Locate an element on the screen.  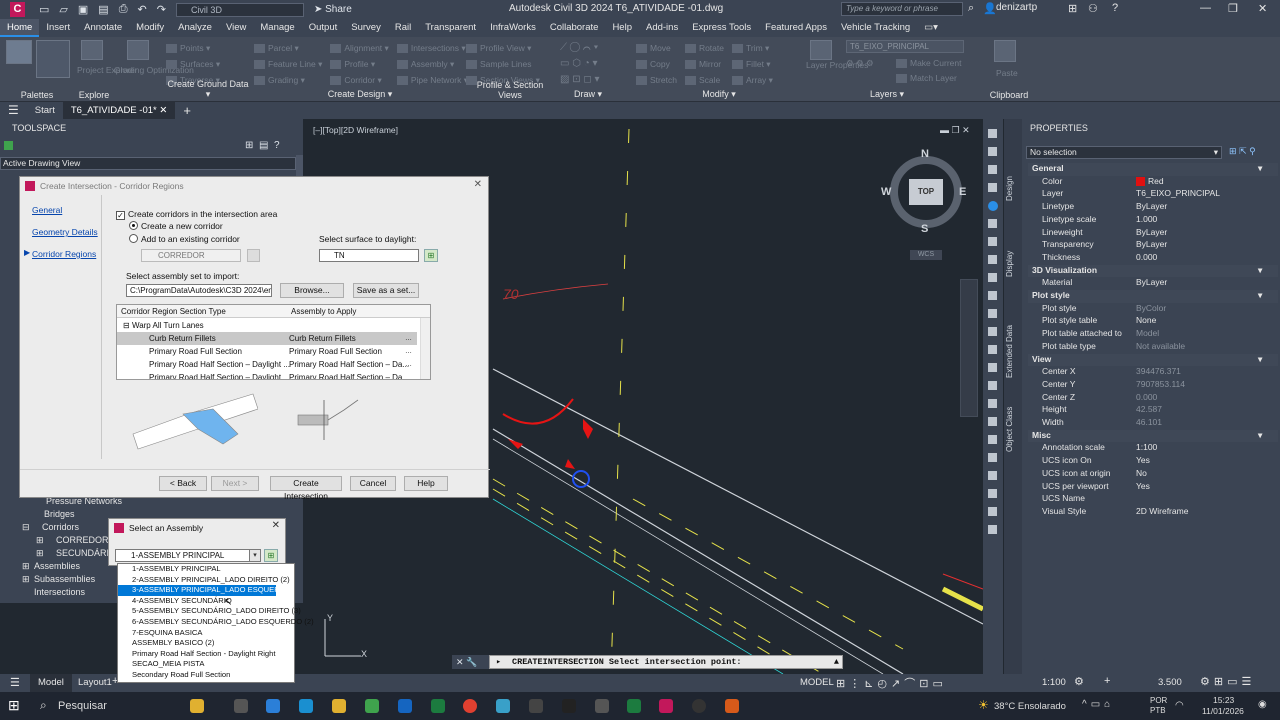
active-drawing-view-dropdown: Active Drawing View is located at coordinates (148, 163).